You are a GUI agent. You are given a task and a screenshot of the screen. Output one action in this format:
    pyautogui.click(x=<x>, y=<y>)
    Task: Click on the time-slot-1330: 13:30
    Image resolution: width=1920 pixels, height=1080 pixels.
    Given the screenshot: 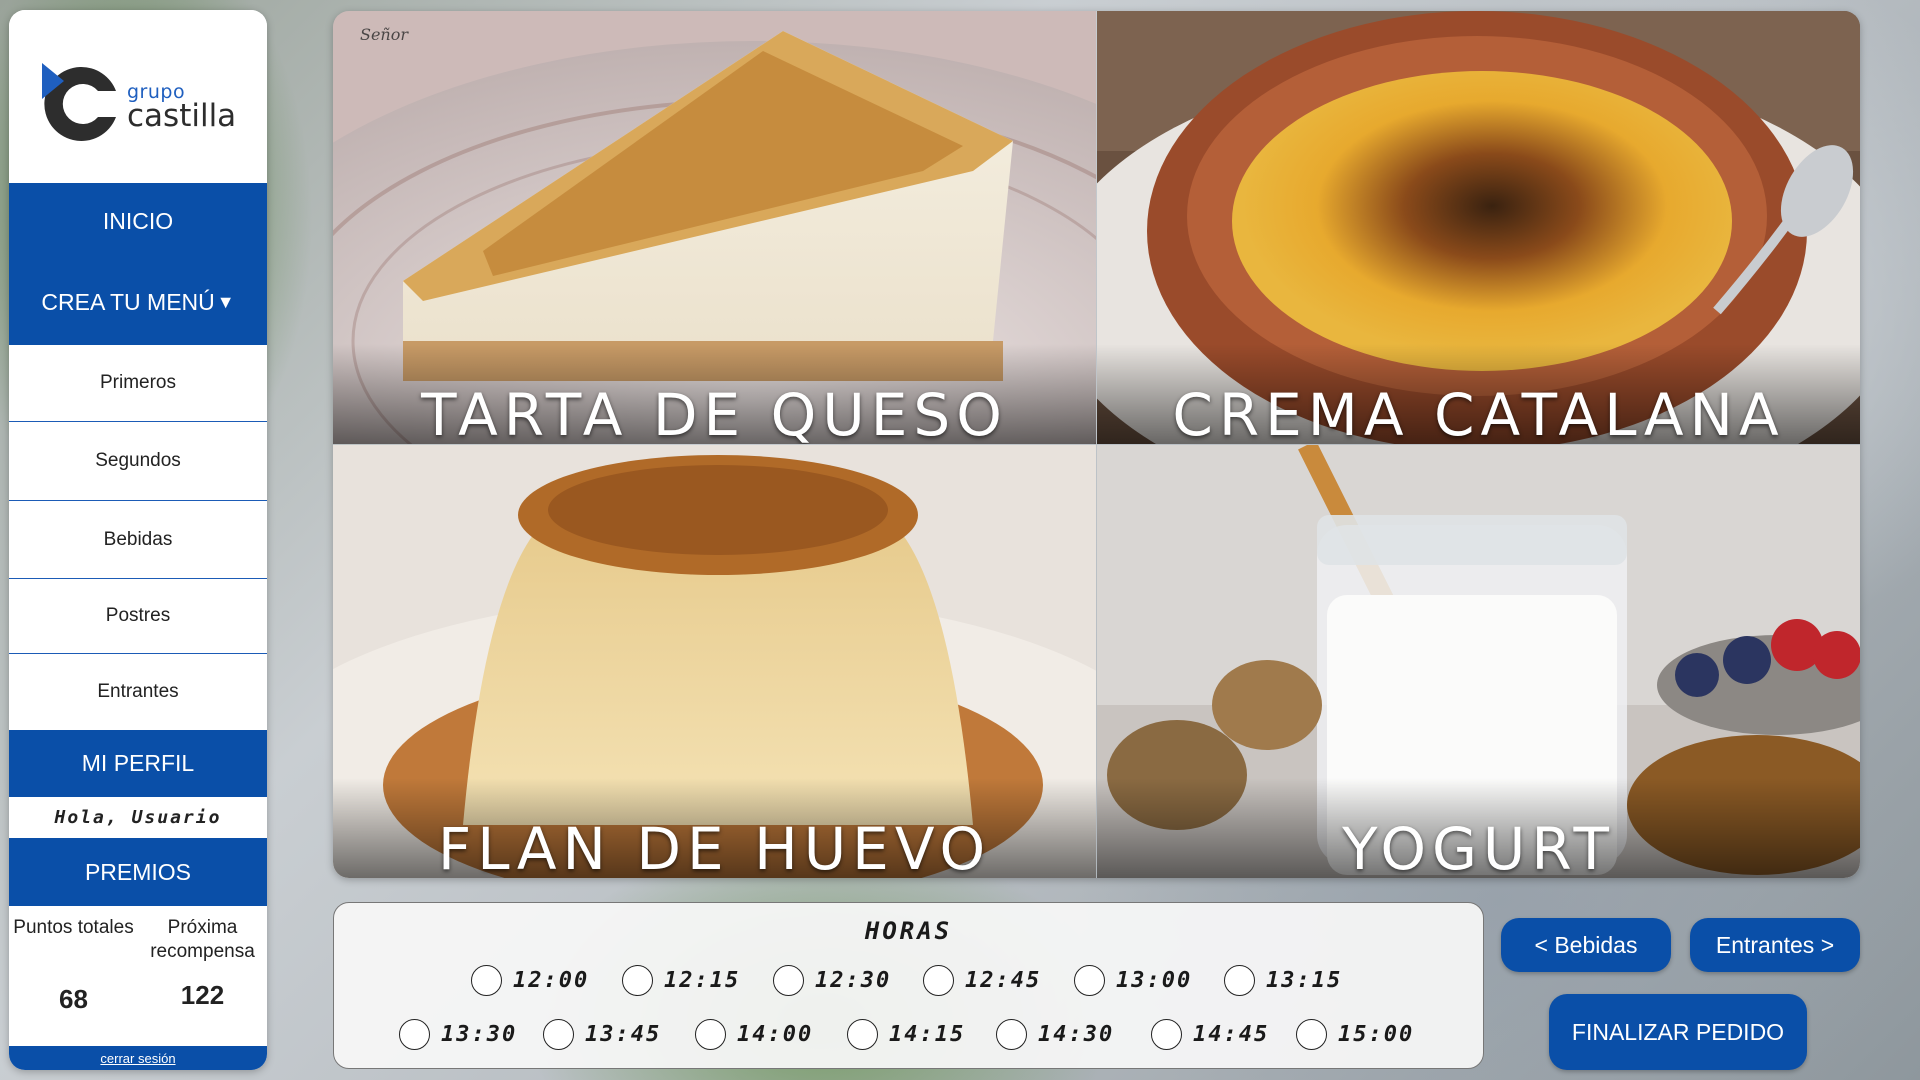 What is the action you would take?
    pyautogui.click(x=458, y=1034)
    